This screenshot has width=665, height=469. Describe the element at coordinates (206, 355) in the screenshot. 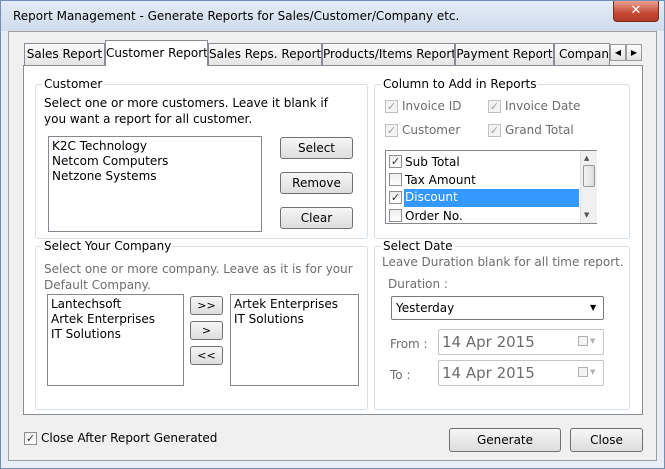

I see `remove-all-company-button: <<` at that location.